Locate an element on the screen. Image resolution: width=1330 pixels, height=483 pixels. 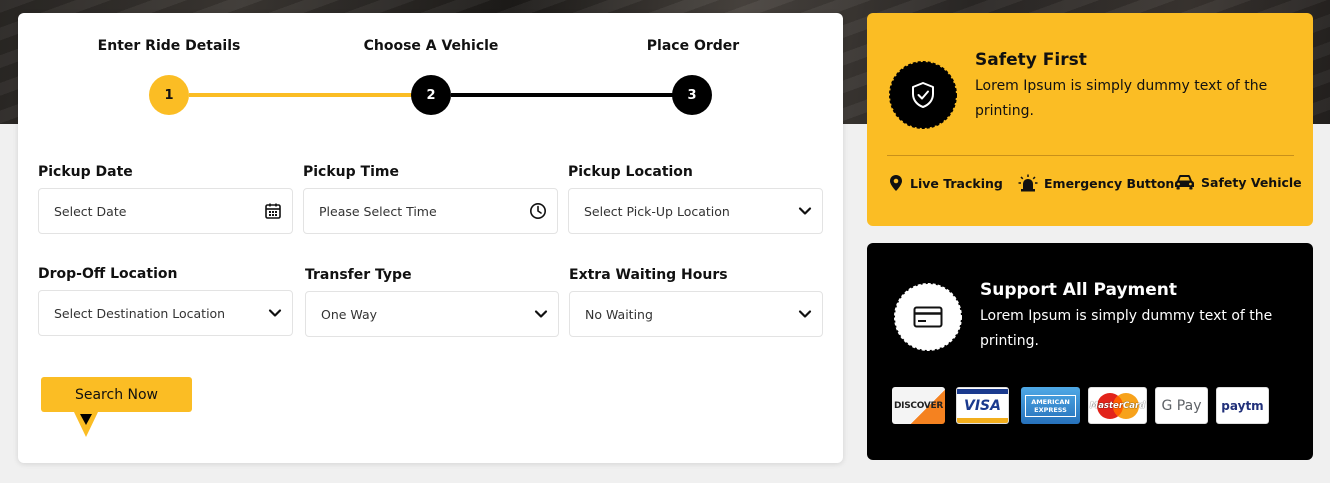
dropoff-location-label: Drop-Off Location is located at coordinates (108, 274).